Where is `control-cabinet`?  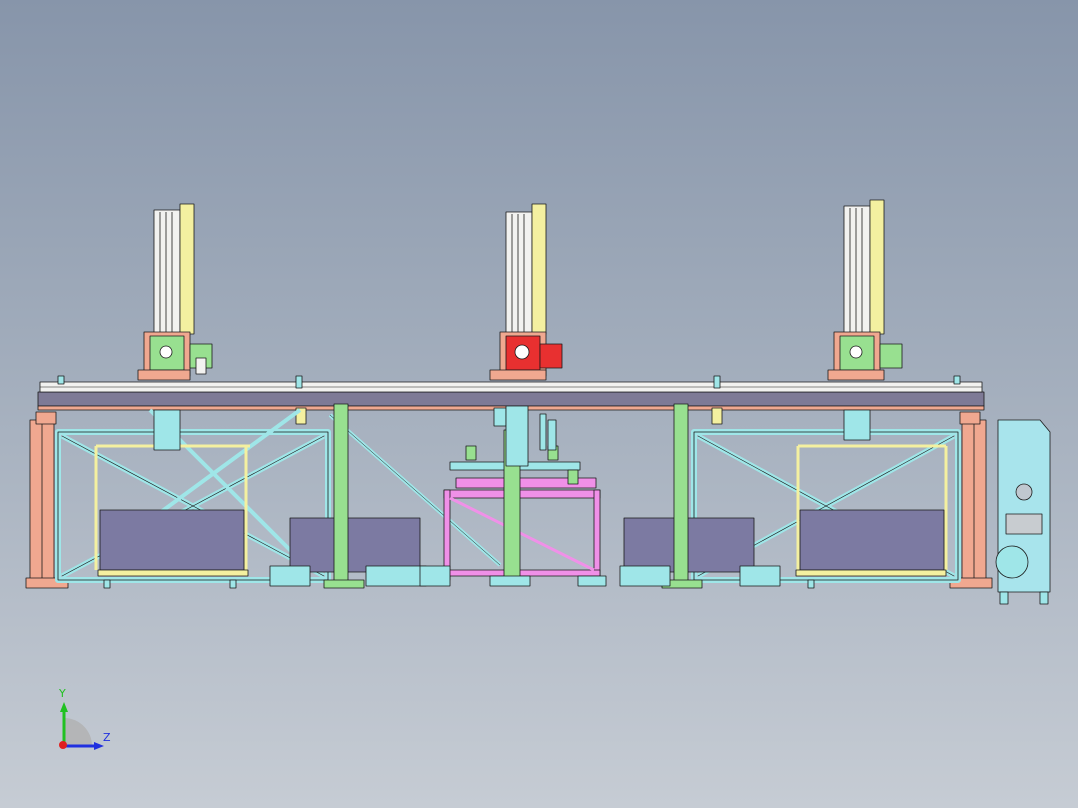
control-cabinet is located at coordinates (1023, 512).